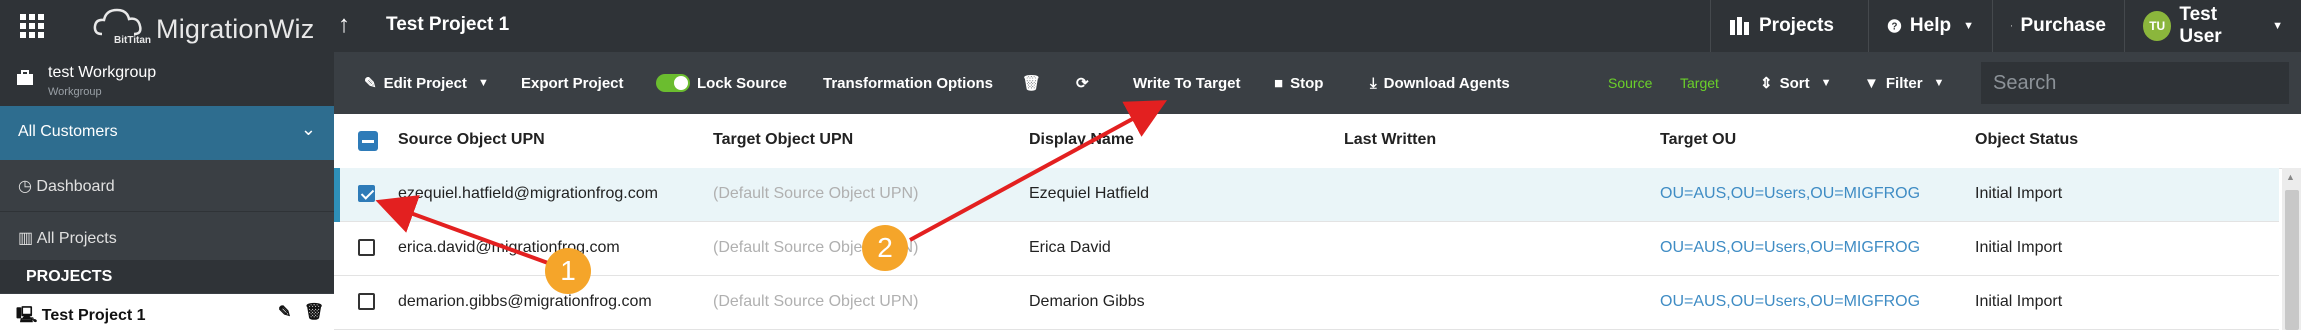 Image resolution: width=2301 pixels, height=331 pixels. I want to click on annotation-badge-1: 1, so click(568, 271).